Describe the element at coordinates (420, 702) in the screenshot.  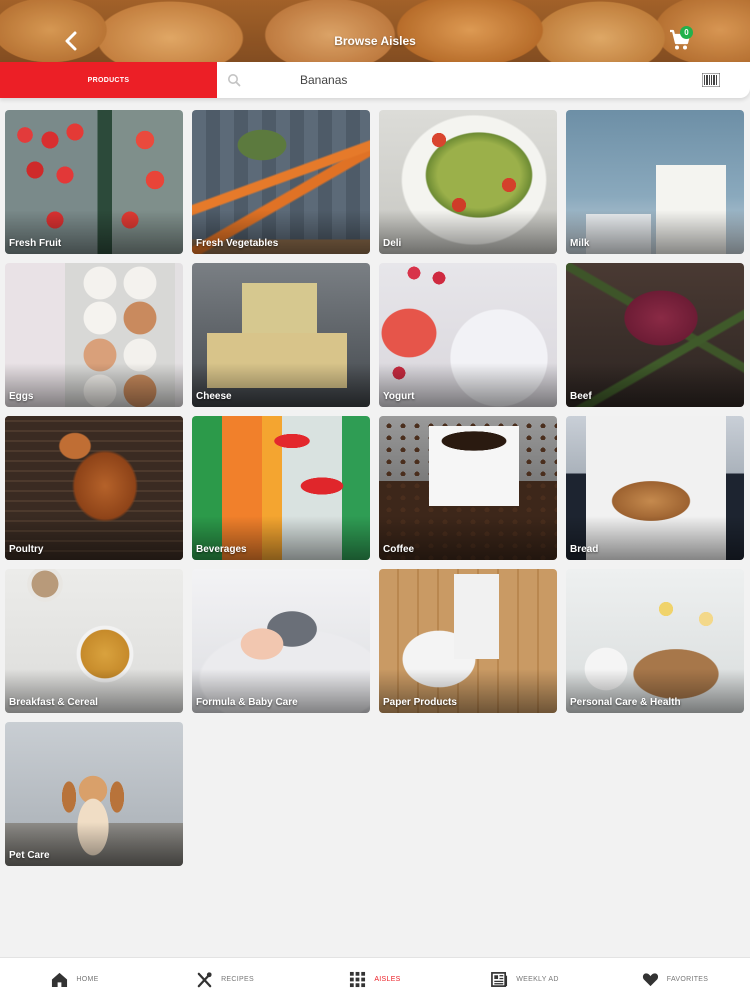
I see `aisle-label: Paper Products` at that location.